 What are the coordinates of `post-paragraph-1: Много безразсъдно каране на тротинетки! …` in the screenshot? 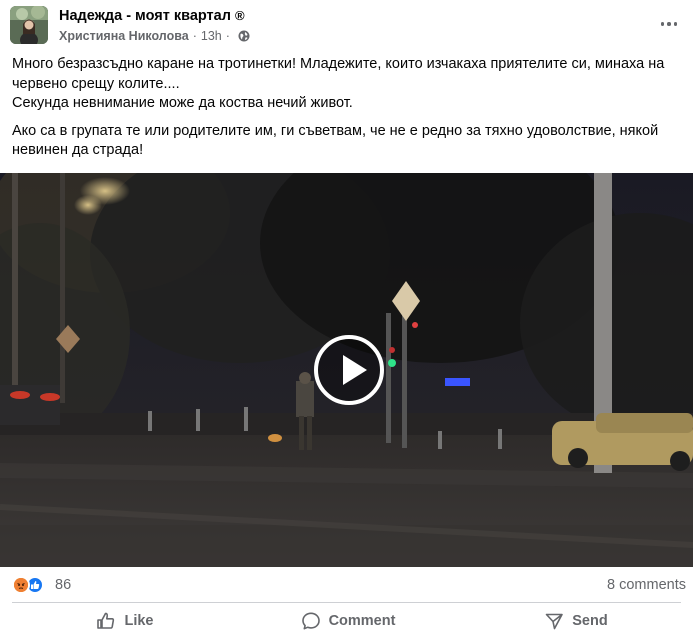 It's located at (348, 84).